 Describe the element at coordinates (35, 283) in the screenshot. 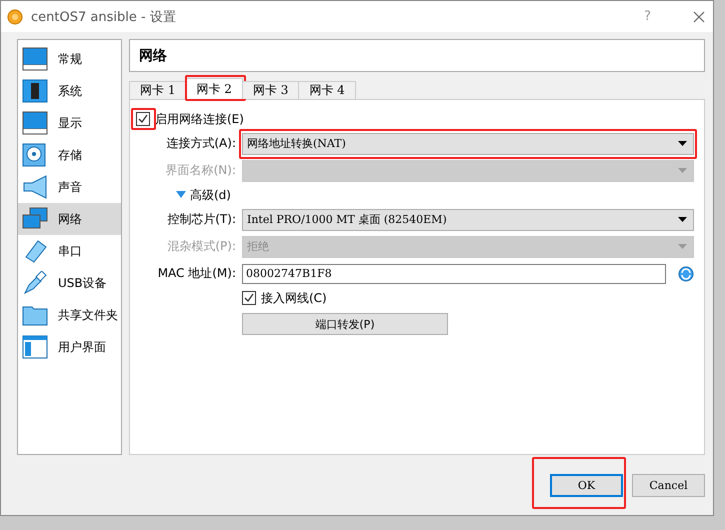

I see `usb-icon` at that location.